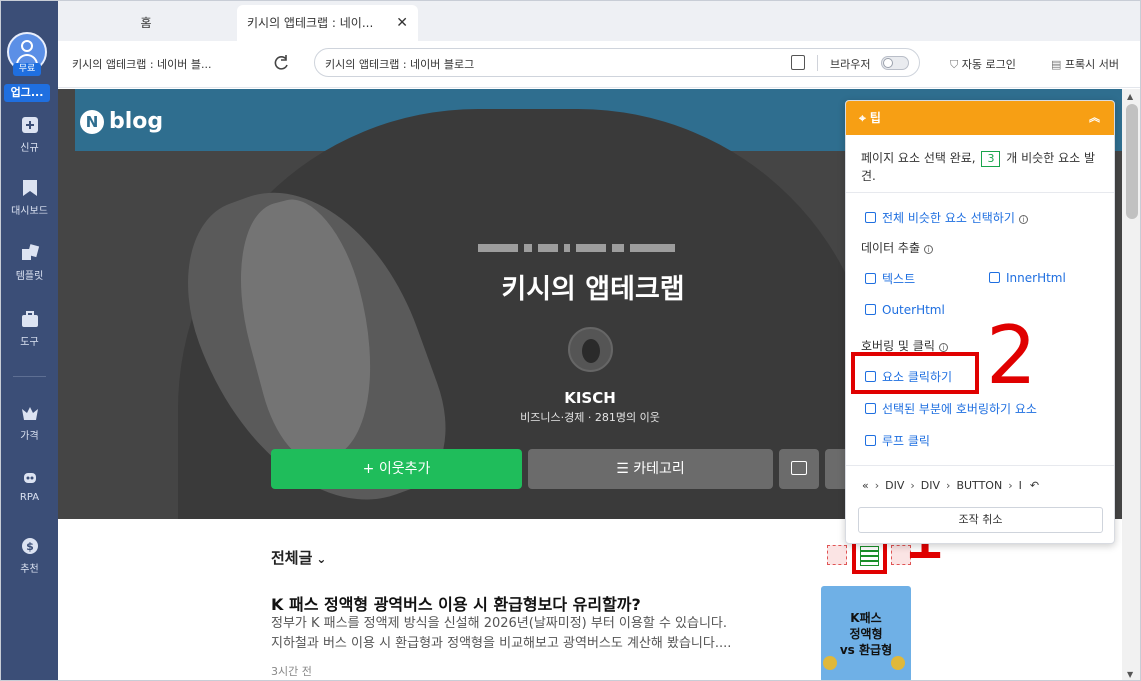 The width and height of the screenshot is (1141, 681). What do you see at coordinates (617, 62) in the screenshot?
I see `url-bar: 키시의 앱테크랩 : 네이버 블로그 브라우저` at bounding box center [617, 62].